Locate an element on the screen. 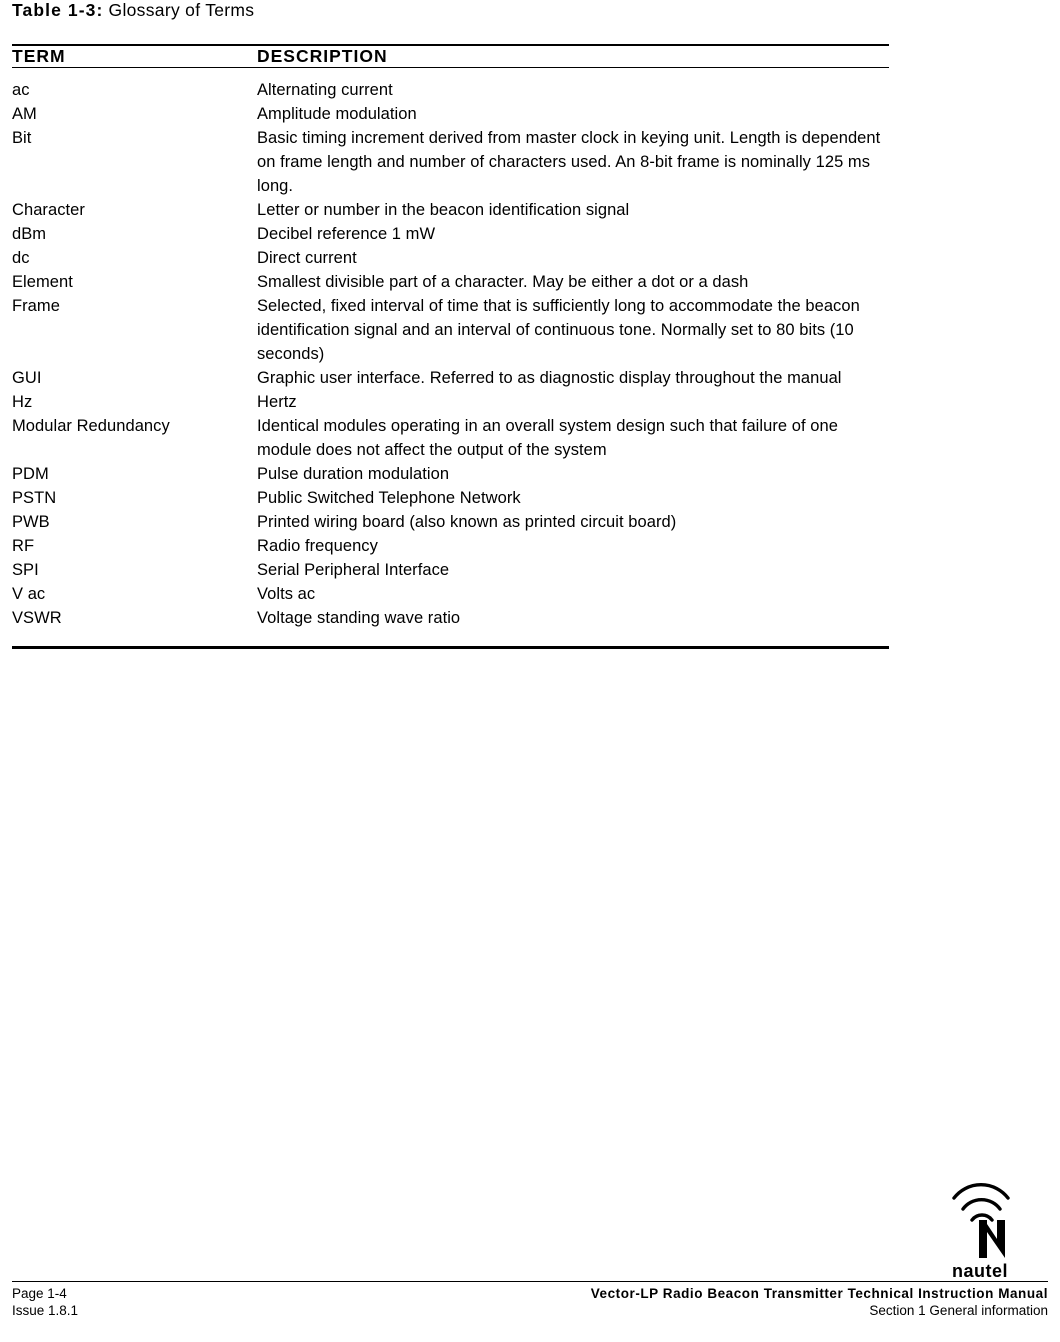 The image size is (1060, 1342). term-cell: Frame is located at coordinates (36, 306).